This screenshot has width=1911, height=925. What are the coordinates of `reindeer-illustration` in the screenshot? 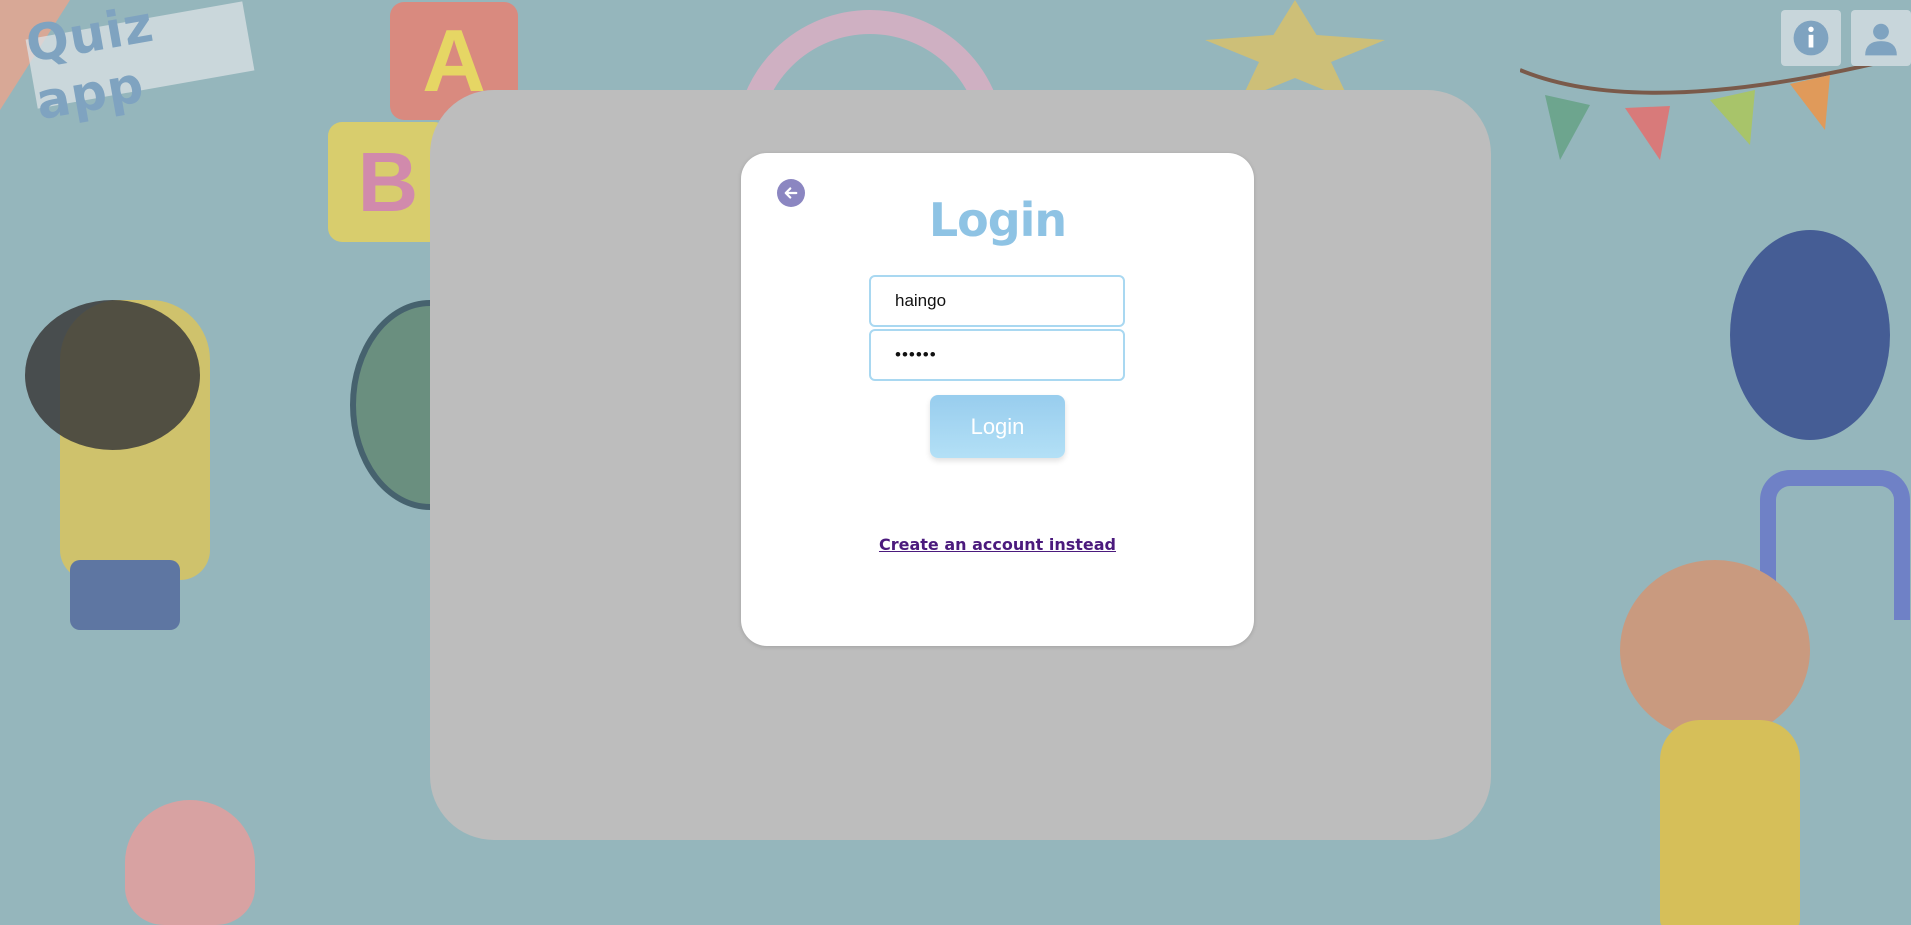 It's located at (190, 862).